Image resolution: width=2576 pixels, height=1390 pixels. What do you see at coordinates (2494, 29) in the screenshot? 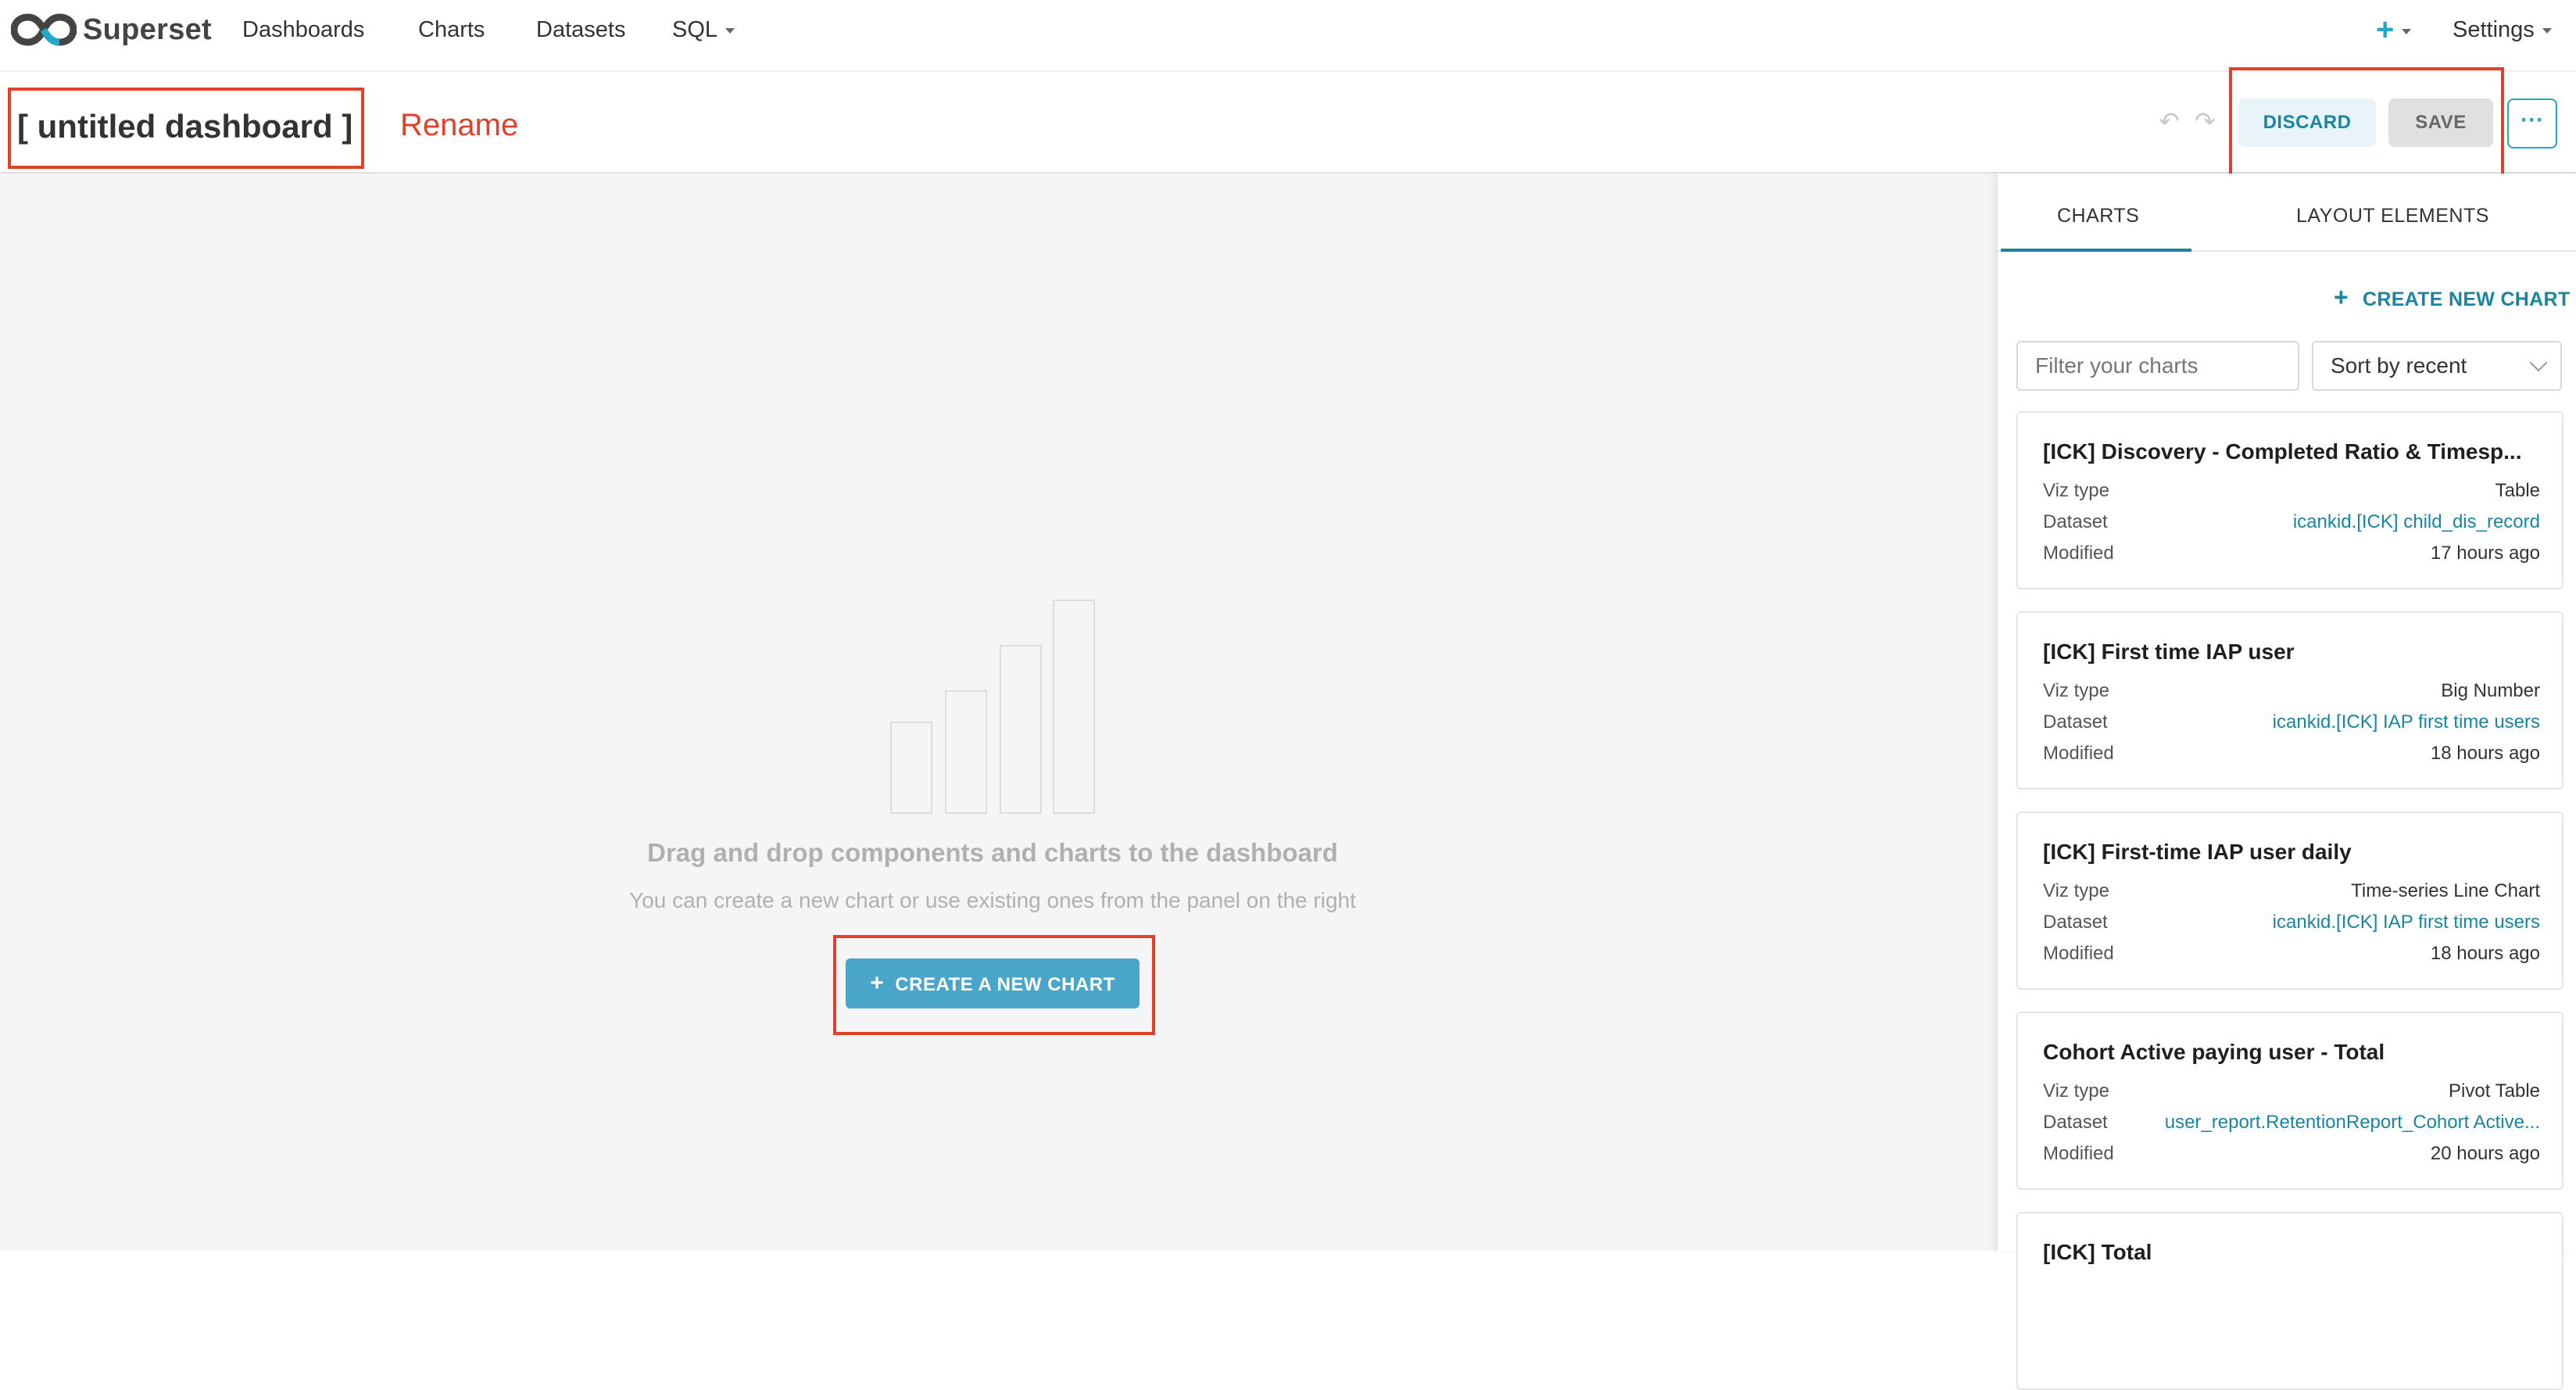
I see `settings-label: Settings` at bounding box center [2494, 29].